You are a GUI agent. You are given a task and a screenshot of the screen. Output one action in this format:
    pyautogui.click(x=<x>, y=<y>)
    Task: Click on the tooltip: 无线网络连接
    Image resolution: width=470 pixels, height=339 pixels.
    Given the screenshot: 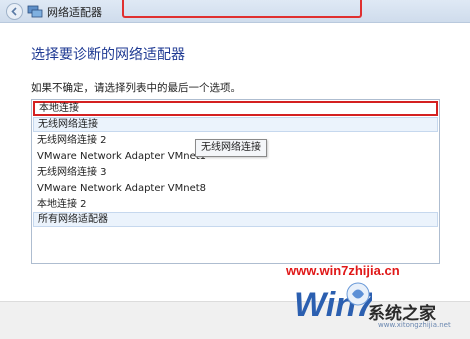 What is the action you would take?
    pyautogui.click(x=231, y=148)
    